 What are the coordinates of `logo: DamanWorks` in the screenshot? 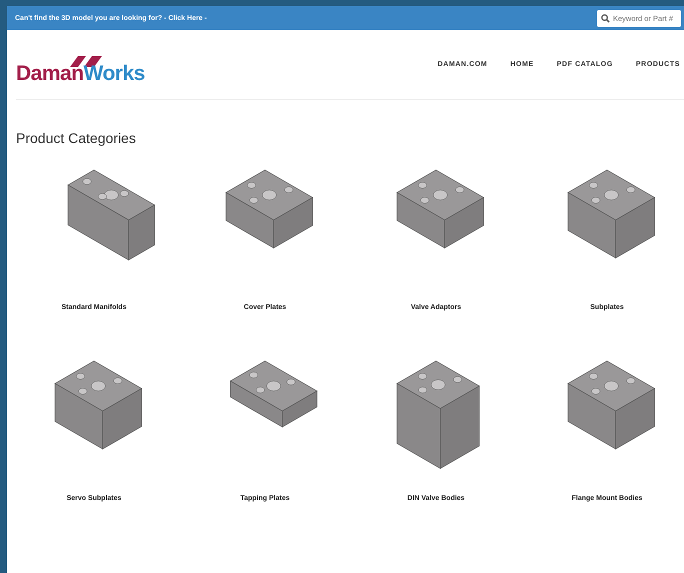 It's located at (80, 69).